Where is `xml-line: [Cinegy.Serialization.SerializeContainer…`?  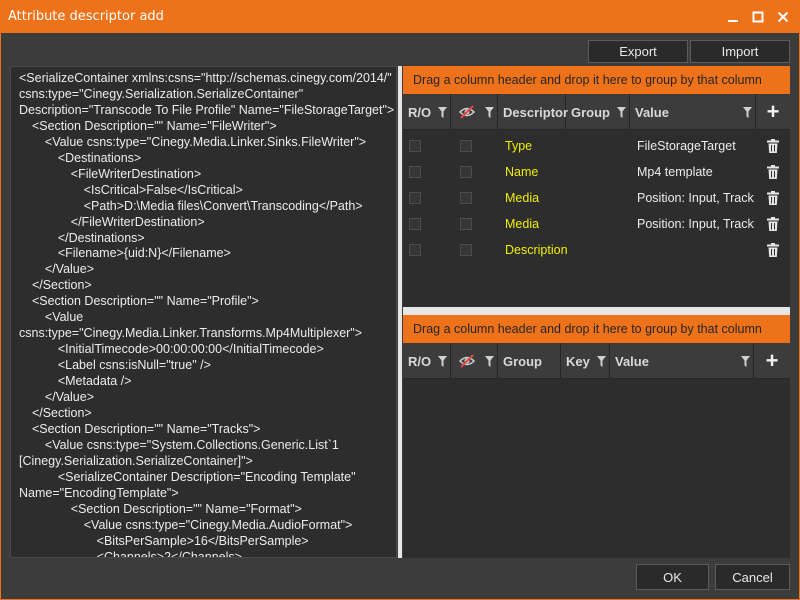
xml-line: [Cinegy.Serialization.SerializeContainer… is located at coordinates (136, 460).